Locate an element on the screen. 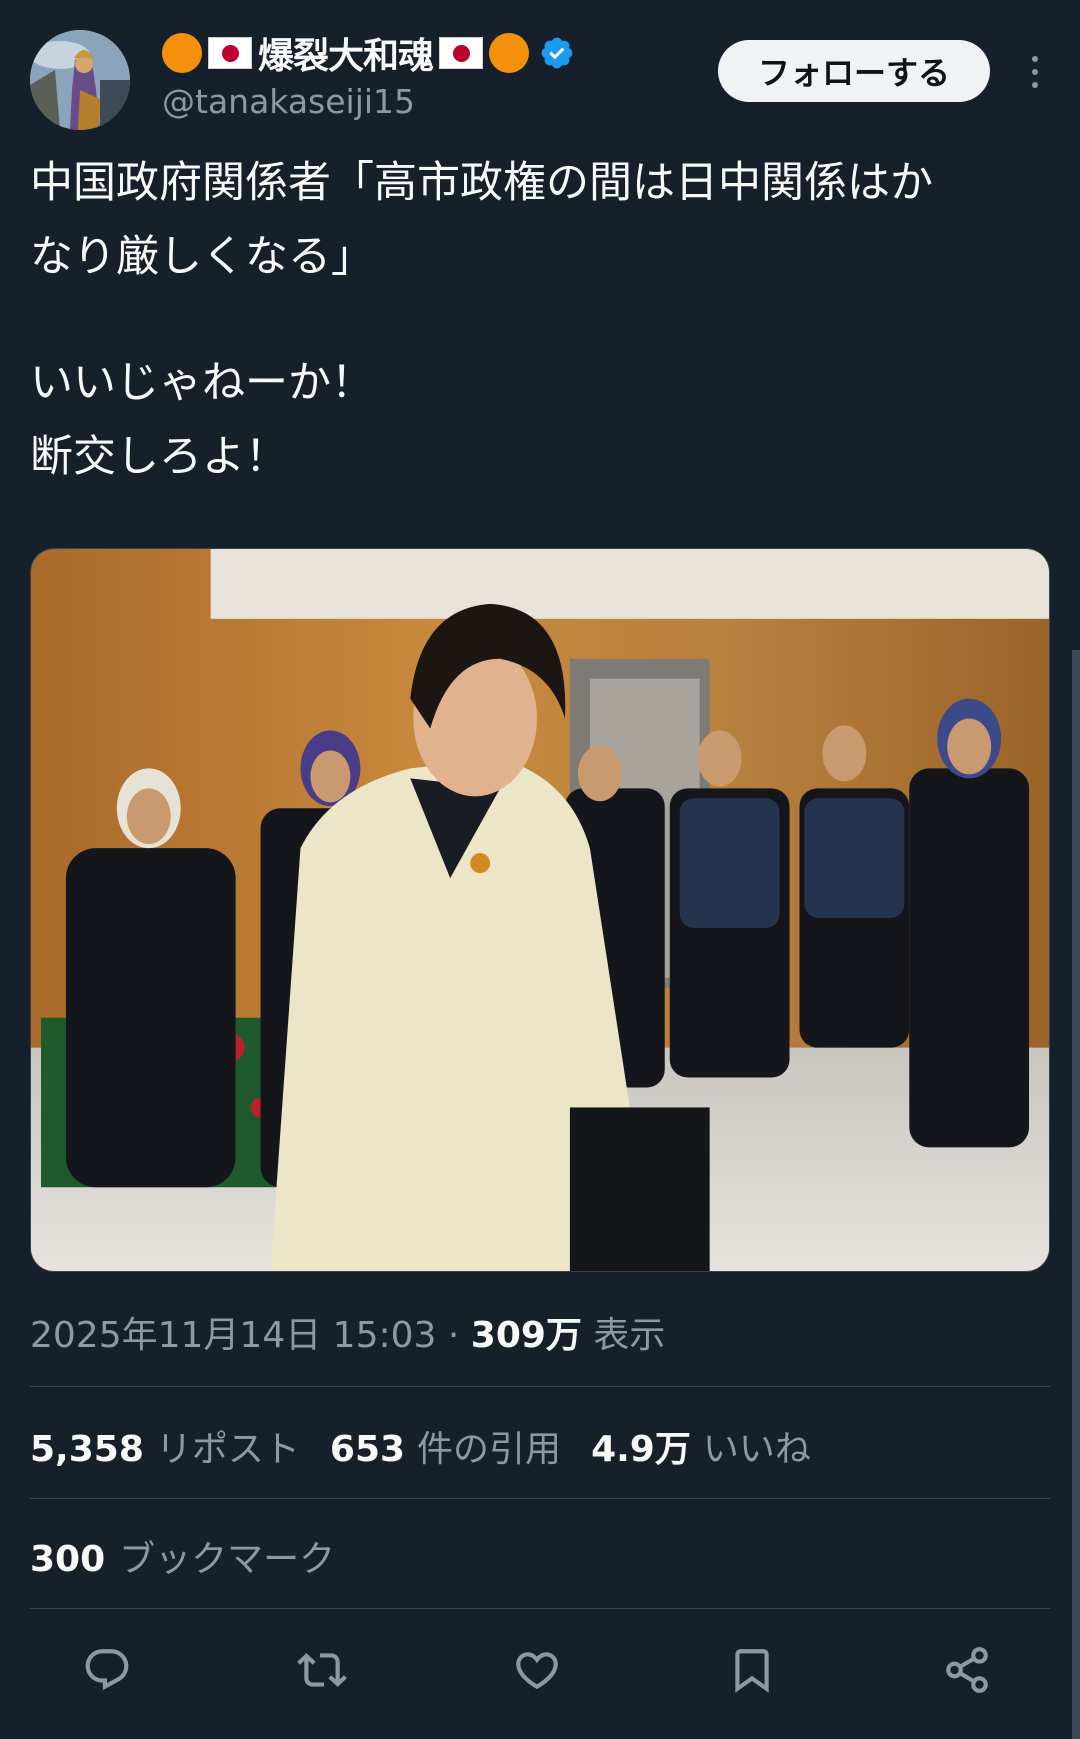  tweet-line: なり厳しくなる」 is located at coordinates (202, 257).